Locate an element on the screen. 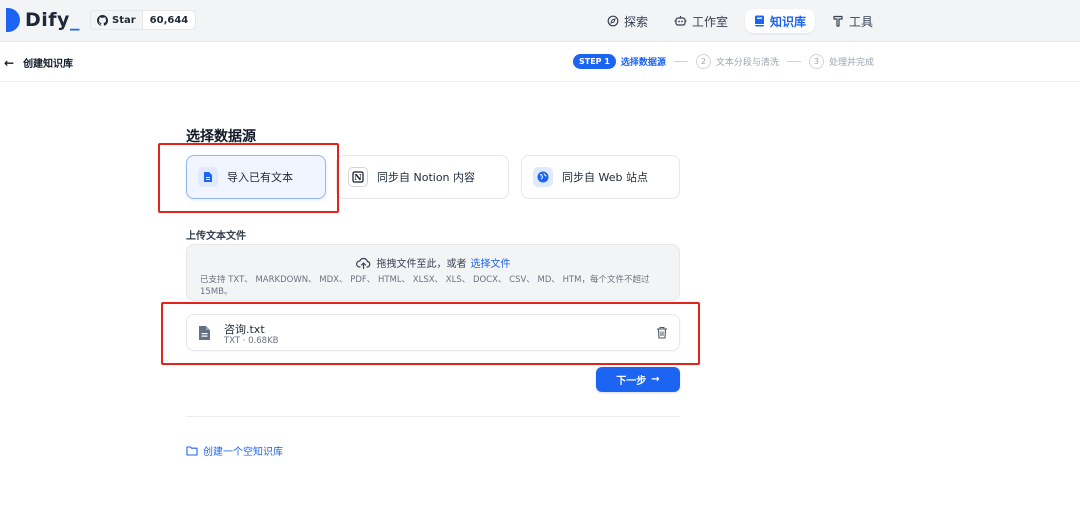 This screenshot has width=1080, height=527. cloud-upload-icon is located at coordinates (362, 263).